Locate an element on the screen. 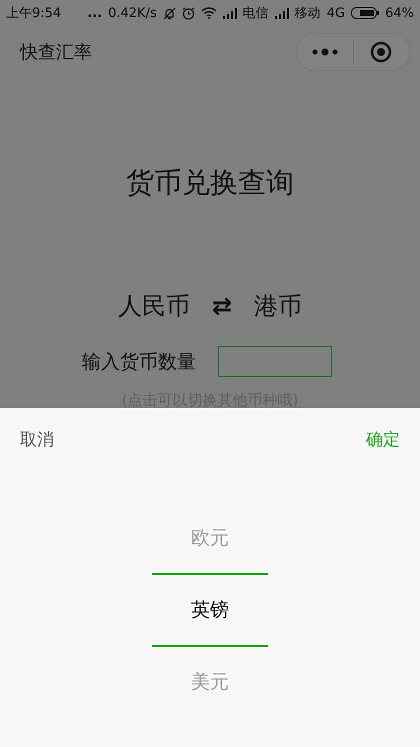 The image size is (420, 747). network-type: 4G is located at coordinates (336, 13).